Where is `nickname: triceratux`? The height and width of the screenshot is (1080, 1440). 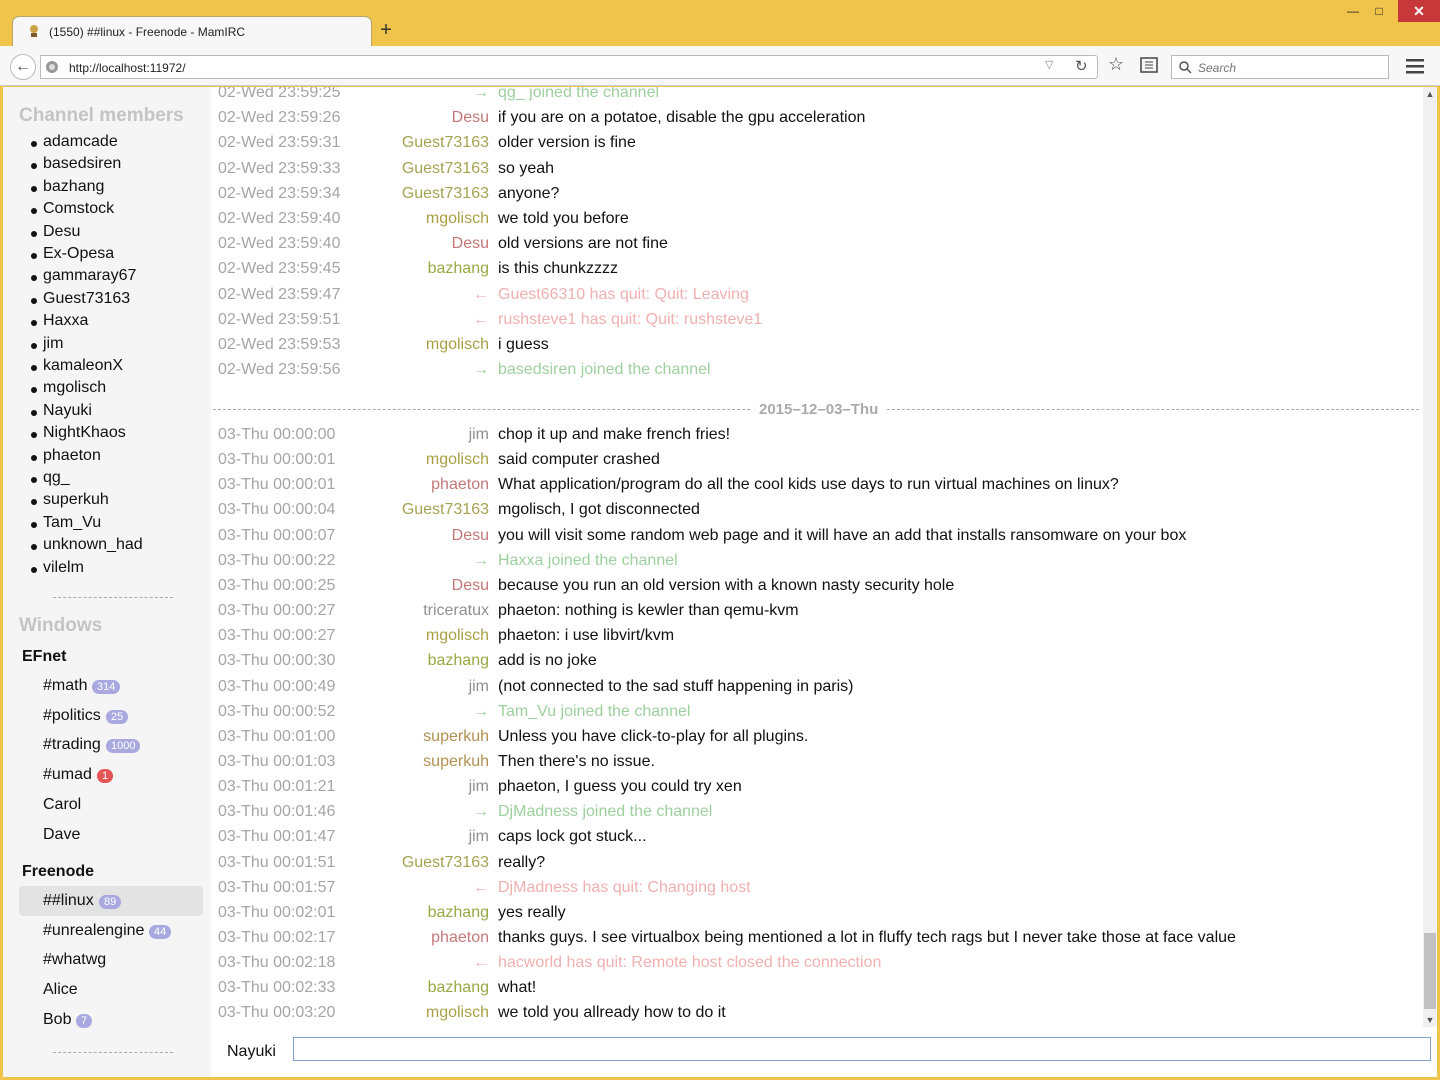 nickname: triceratux is located at coordinates (456, 611).